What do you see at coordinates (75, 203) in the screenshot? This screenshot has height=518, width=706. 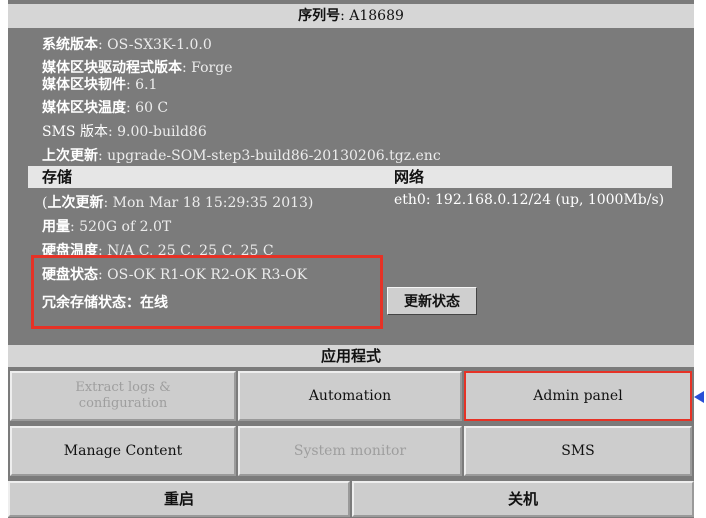 I see `storage-last-update-label: 上次更新` at bounding box center [75, 203].